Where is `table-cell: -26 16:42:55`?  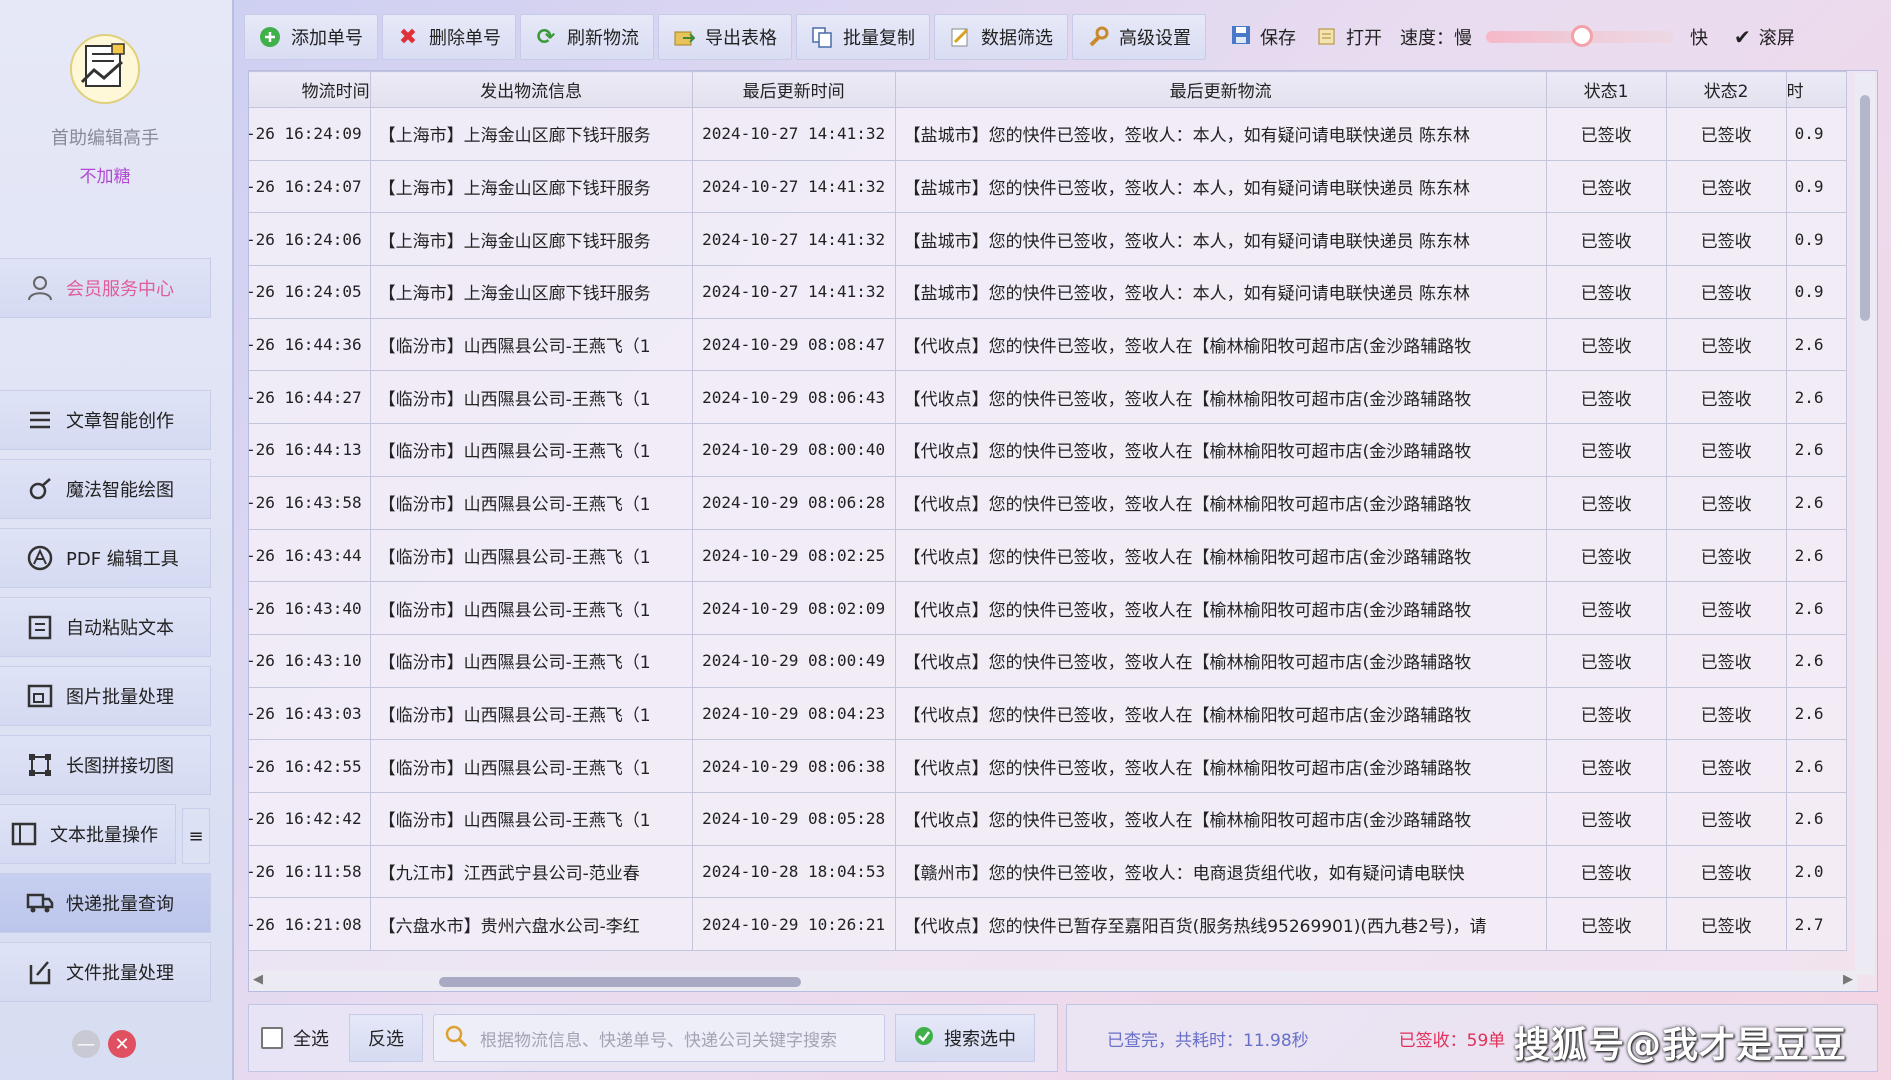
table-cell: -26 16:42:55 is located at coordinates (310, 766).